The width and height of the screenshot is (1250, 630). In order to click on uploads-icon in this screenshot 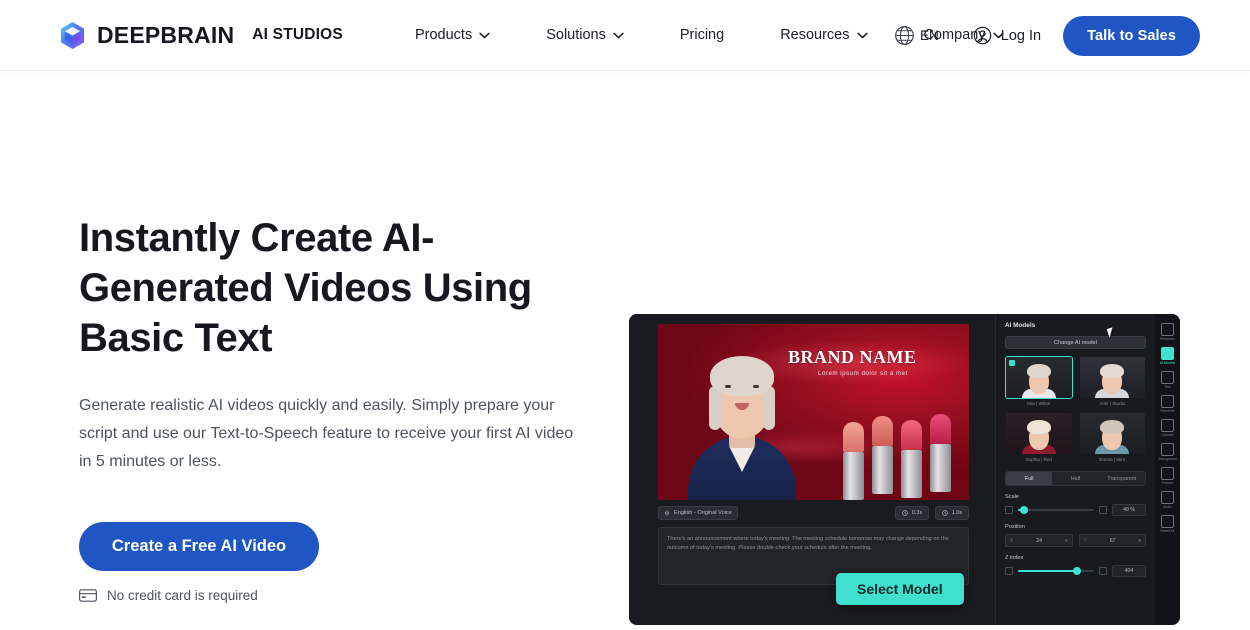, I will do `click(1167, 425)`.